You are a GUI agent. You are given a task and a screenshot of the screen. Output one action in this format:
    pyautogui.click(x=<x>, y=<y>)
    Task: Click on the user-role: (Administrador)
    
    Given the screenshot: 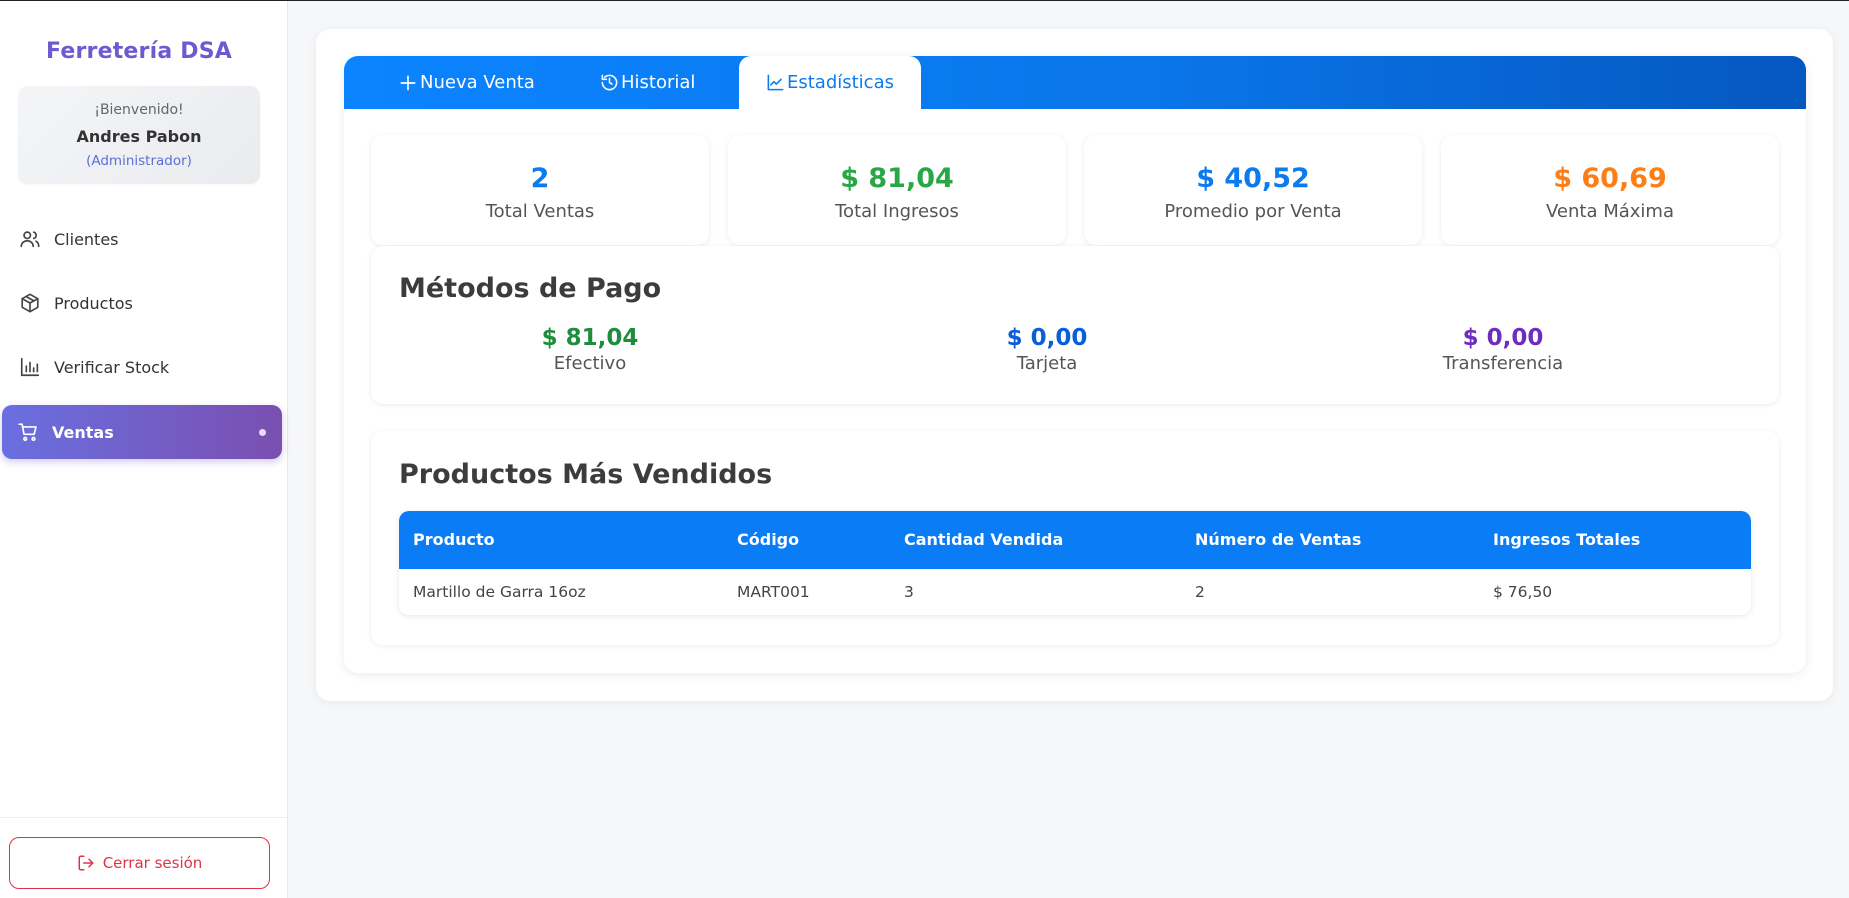 What is the action you would take?
    pyautogui.click(x=139, y=161)
    